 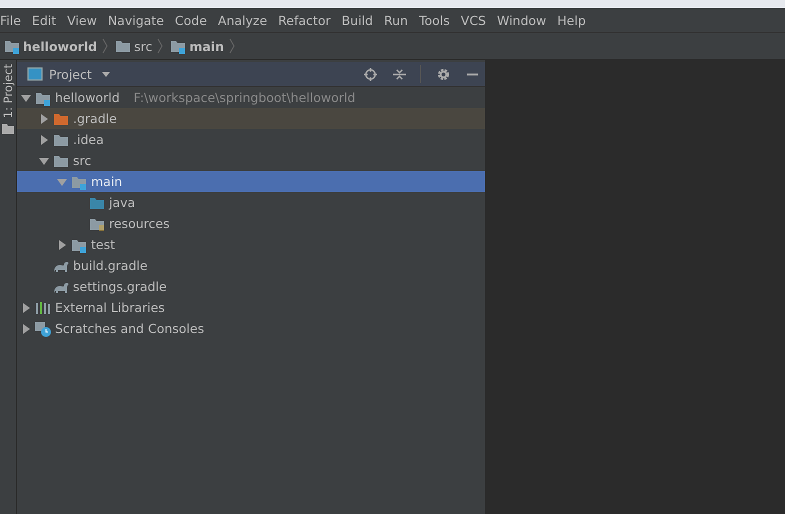 What do you see at coordinates (370, 74) in the screenshot?
I see `crosshair-icon` at bounding box center [370, 74].